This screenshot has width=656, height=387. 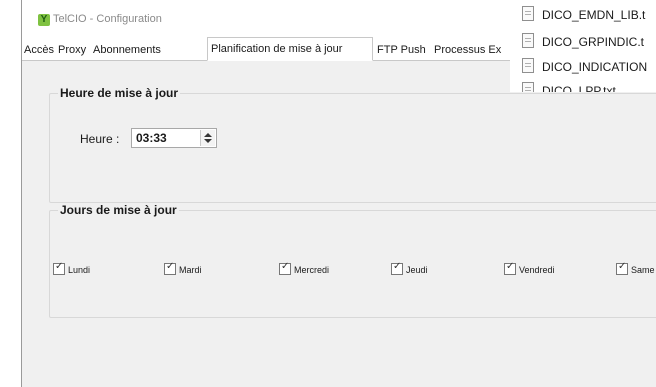 I want to click on checkbox-lundi: ✓ Lundi, so click(x=72, y=269).